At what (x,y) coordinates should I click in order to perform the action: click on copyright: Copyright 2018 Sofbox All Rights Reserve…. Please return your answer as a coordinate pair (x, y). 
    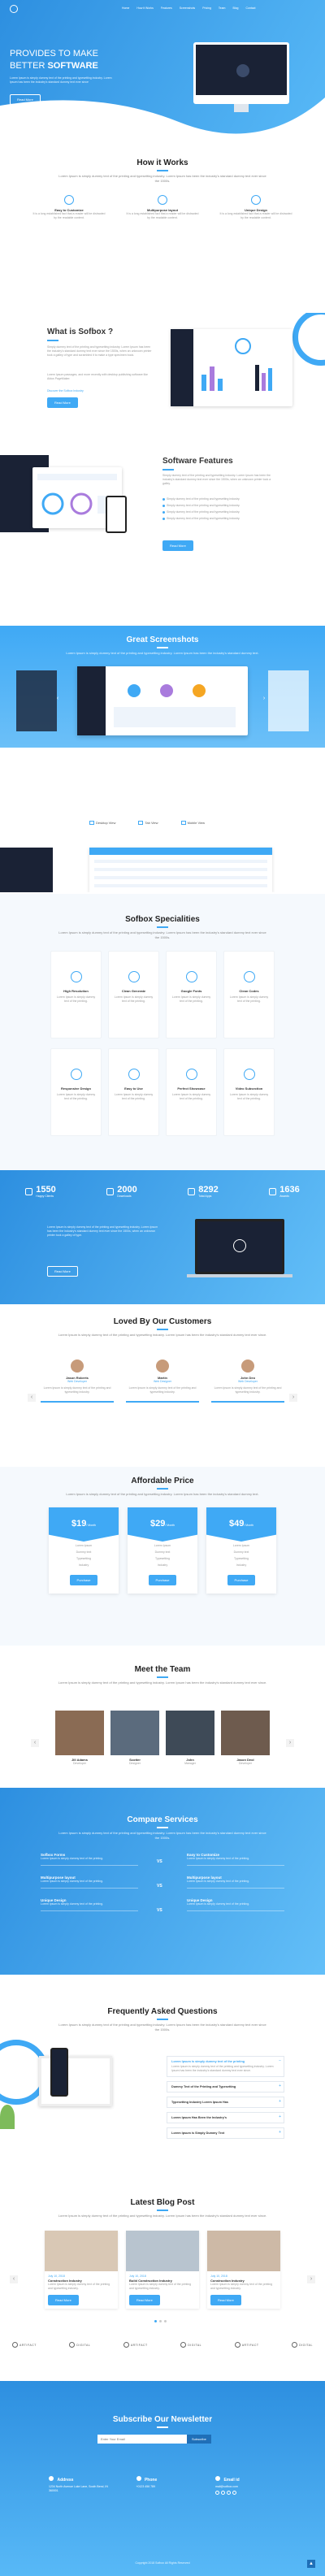
    Looking at the image, I should click on (162, 2563).